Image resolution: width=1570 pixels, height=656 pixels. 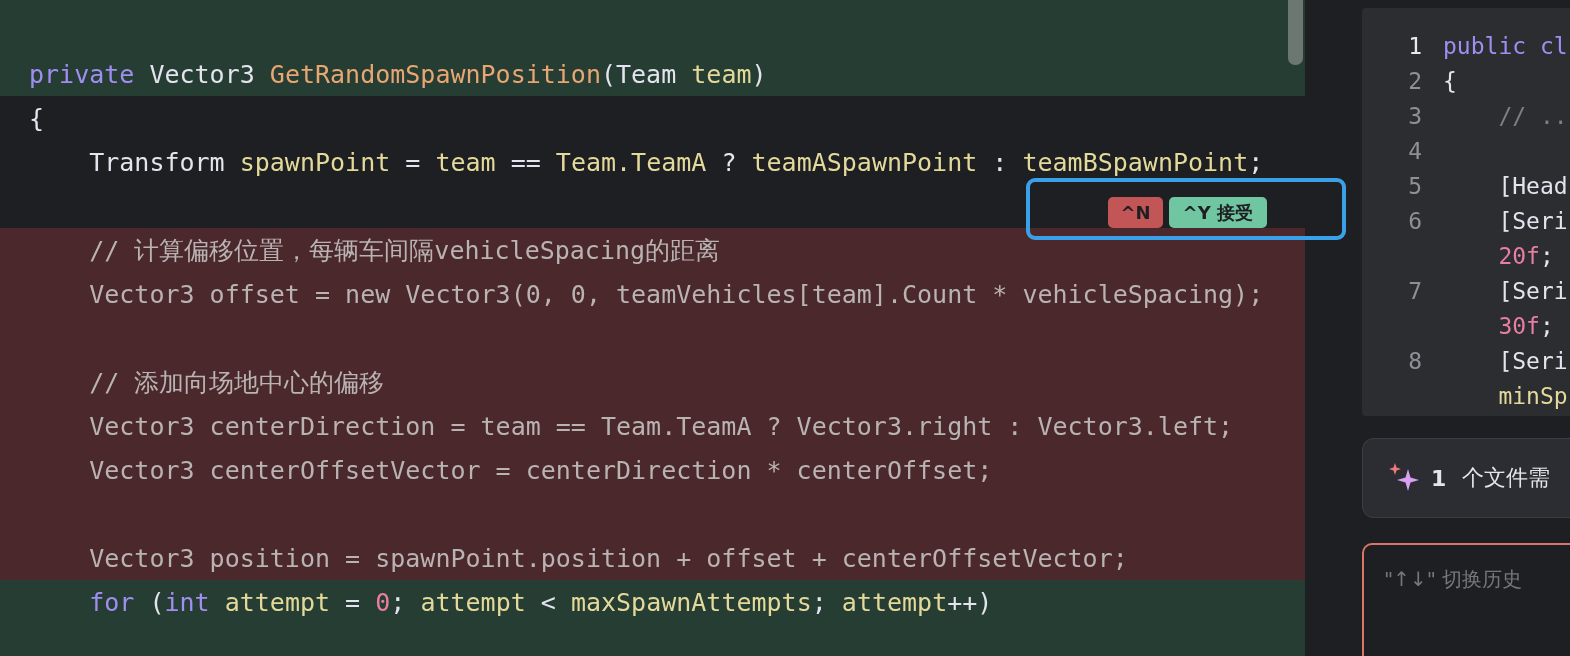 I want to click on code-line: {, so click(x=1450, y=80).